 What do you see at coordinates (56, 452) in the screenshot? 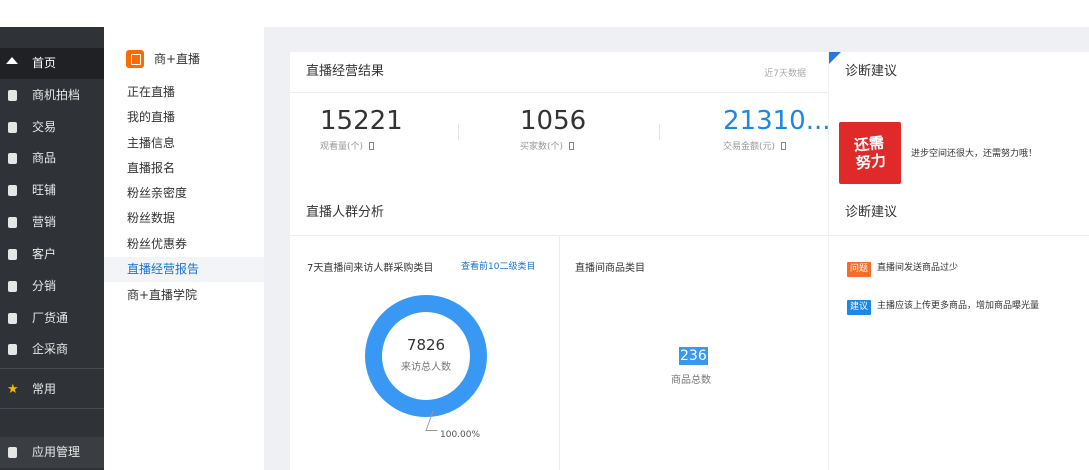
I see `sidebar-item-label: 应用管理` at bounding box center [56, 452].